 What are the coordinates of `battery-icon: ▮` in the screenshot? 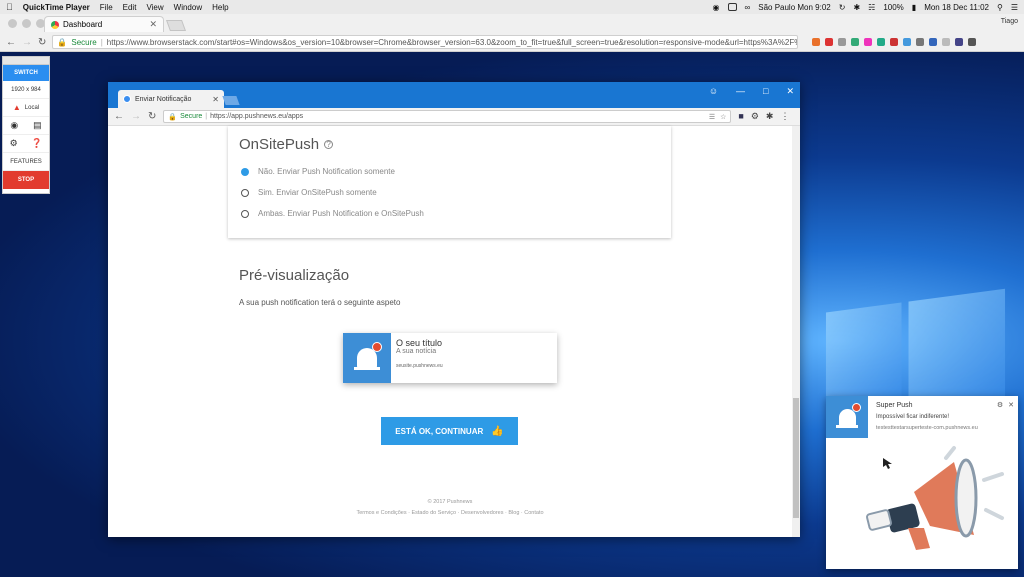 It's located at (914, 7).